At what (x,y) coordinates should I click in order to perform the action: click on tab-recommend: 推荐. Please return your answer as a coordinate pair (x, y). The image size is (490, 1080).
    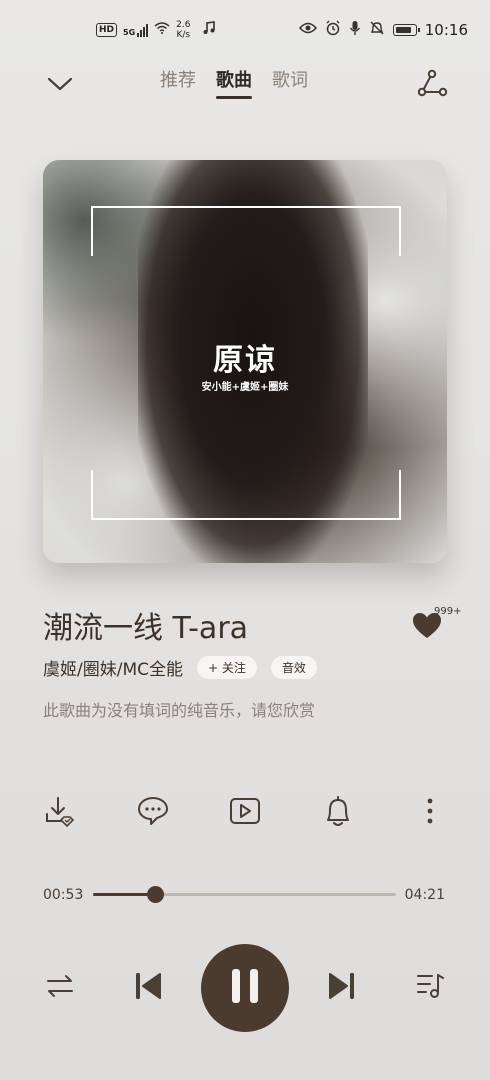
    Looking at the image, I should click on (178, 82).